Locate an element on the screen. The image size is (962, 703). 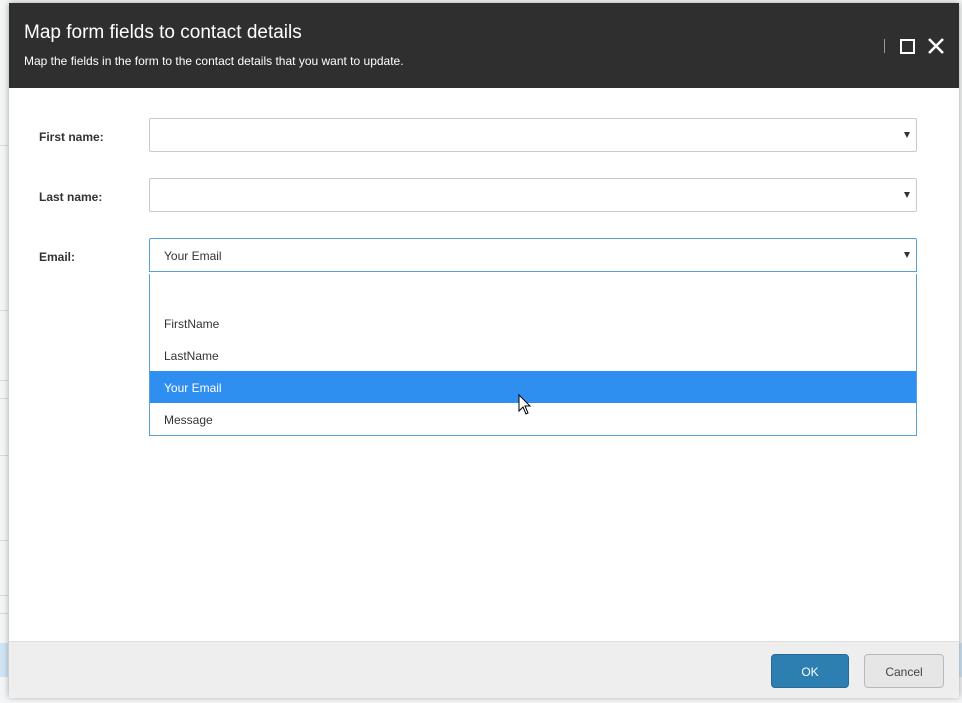
email-value: Your Email is located at coordinates (193, 256).